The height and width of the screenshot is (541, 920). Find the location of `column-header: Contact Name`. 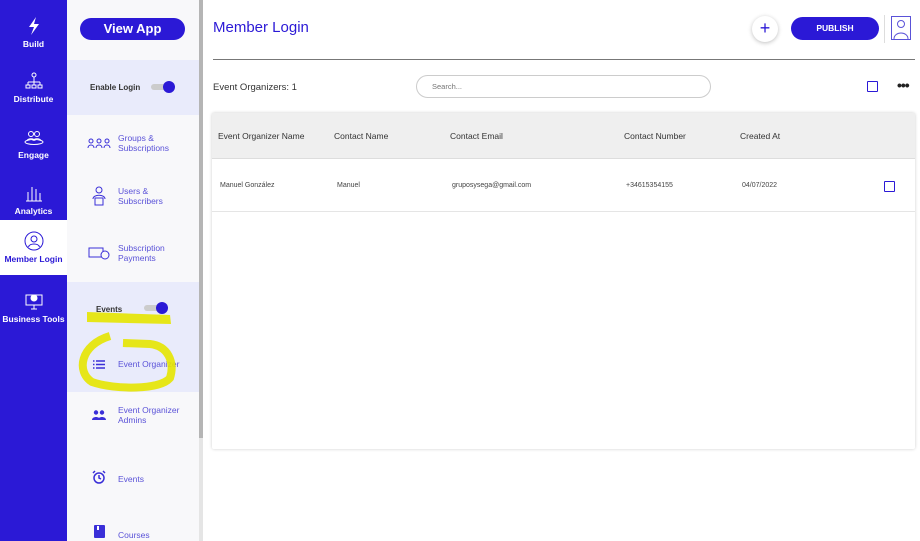

column-header: Contact Name is located at coordinates (361, 136).